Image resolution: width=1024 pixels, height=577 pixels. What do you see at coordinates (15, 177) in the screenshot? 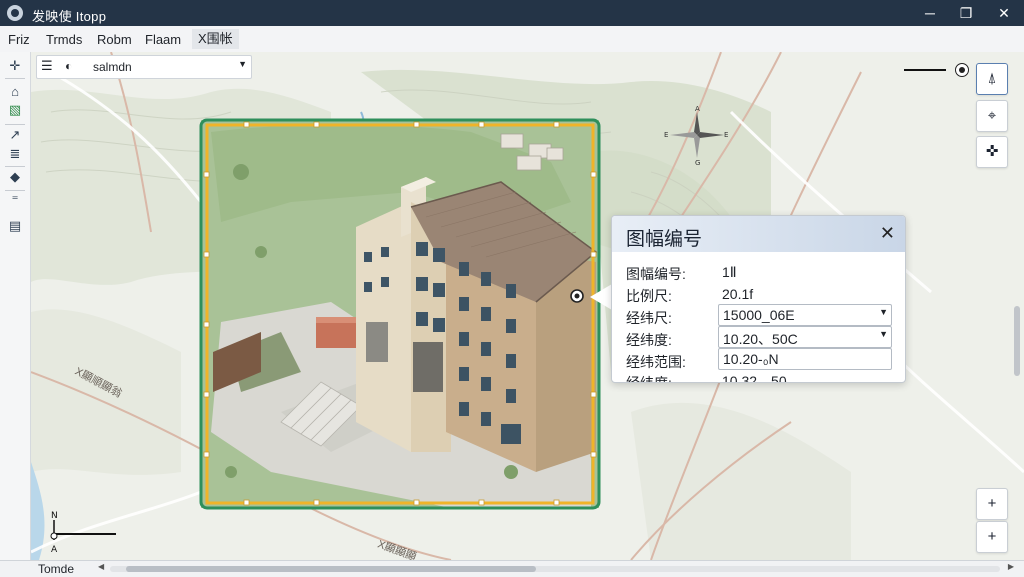
I see `locate-diamond-icon: ◆` at bounding box center [15, 177].